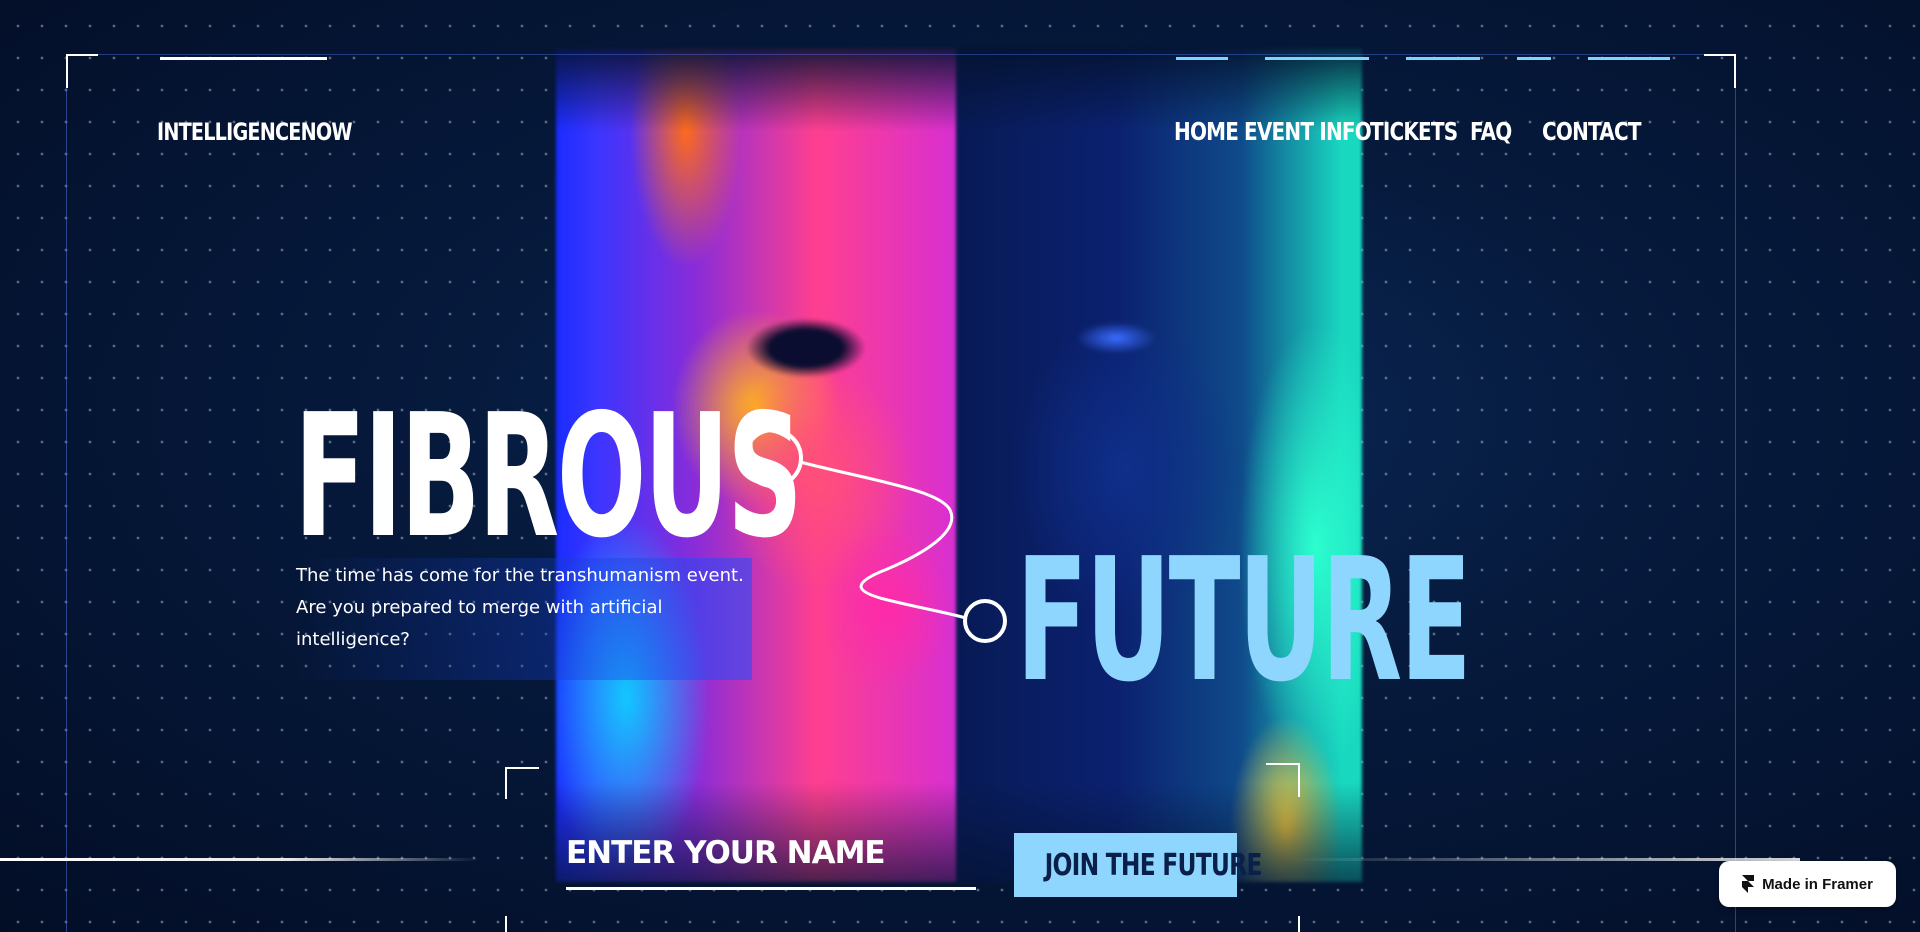 Image resolution: width=1920 pixels, height=932 pixels. Describe the element at coordinates (1308, 131) in the screenshot. I see `nav-event-info: EVENT INFO` at that location.